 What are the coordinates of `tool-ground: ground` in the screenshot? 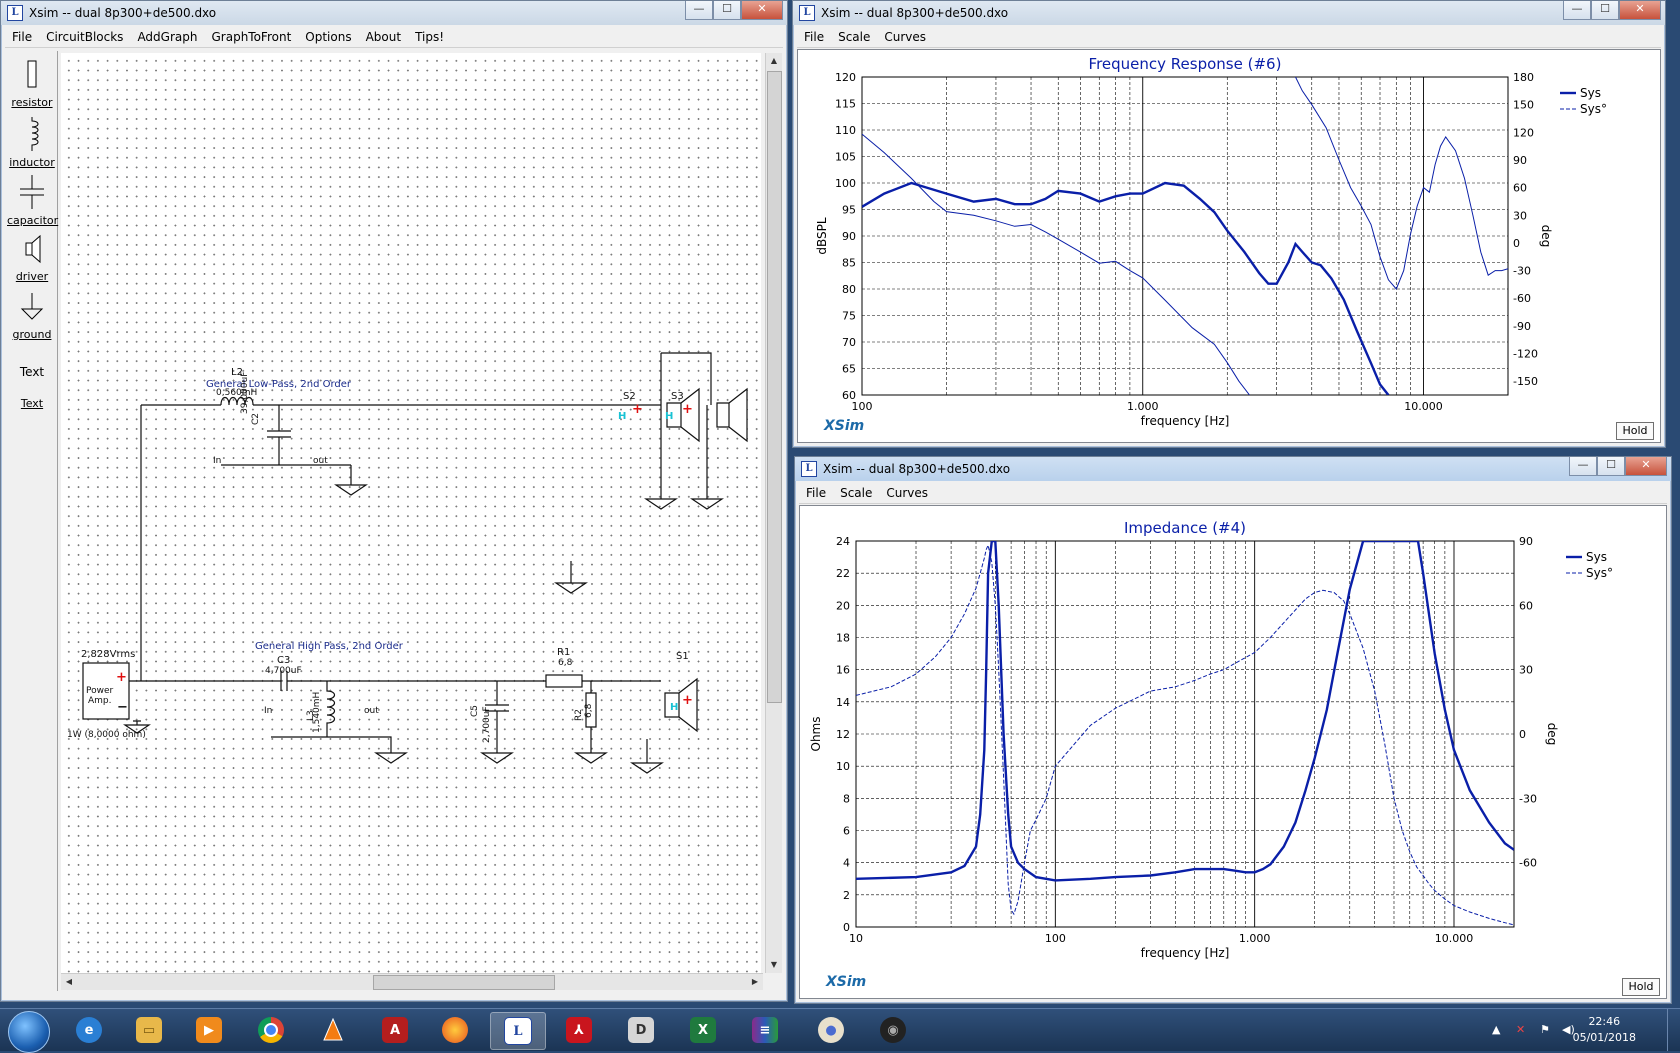 It's located at (32, 317).